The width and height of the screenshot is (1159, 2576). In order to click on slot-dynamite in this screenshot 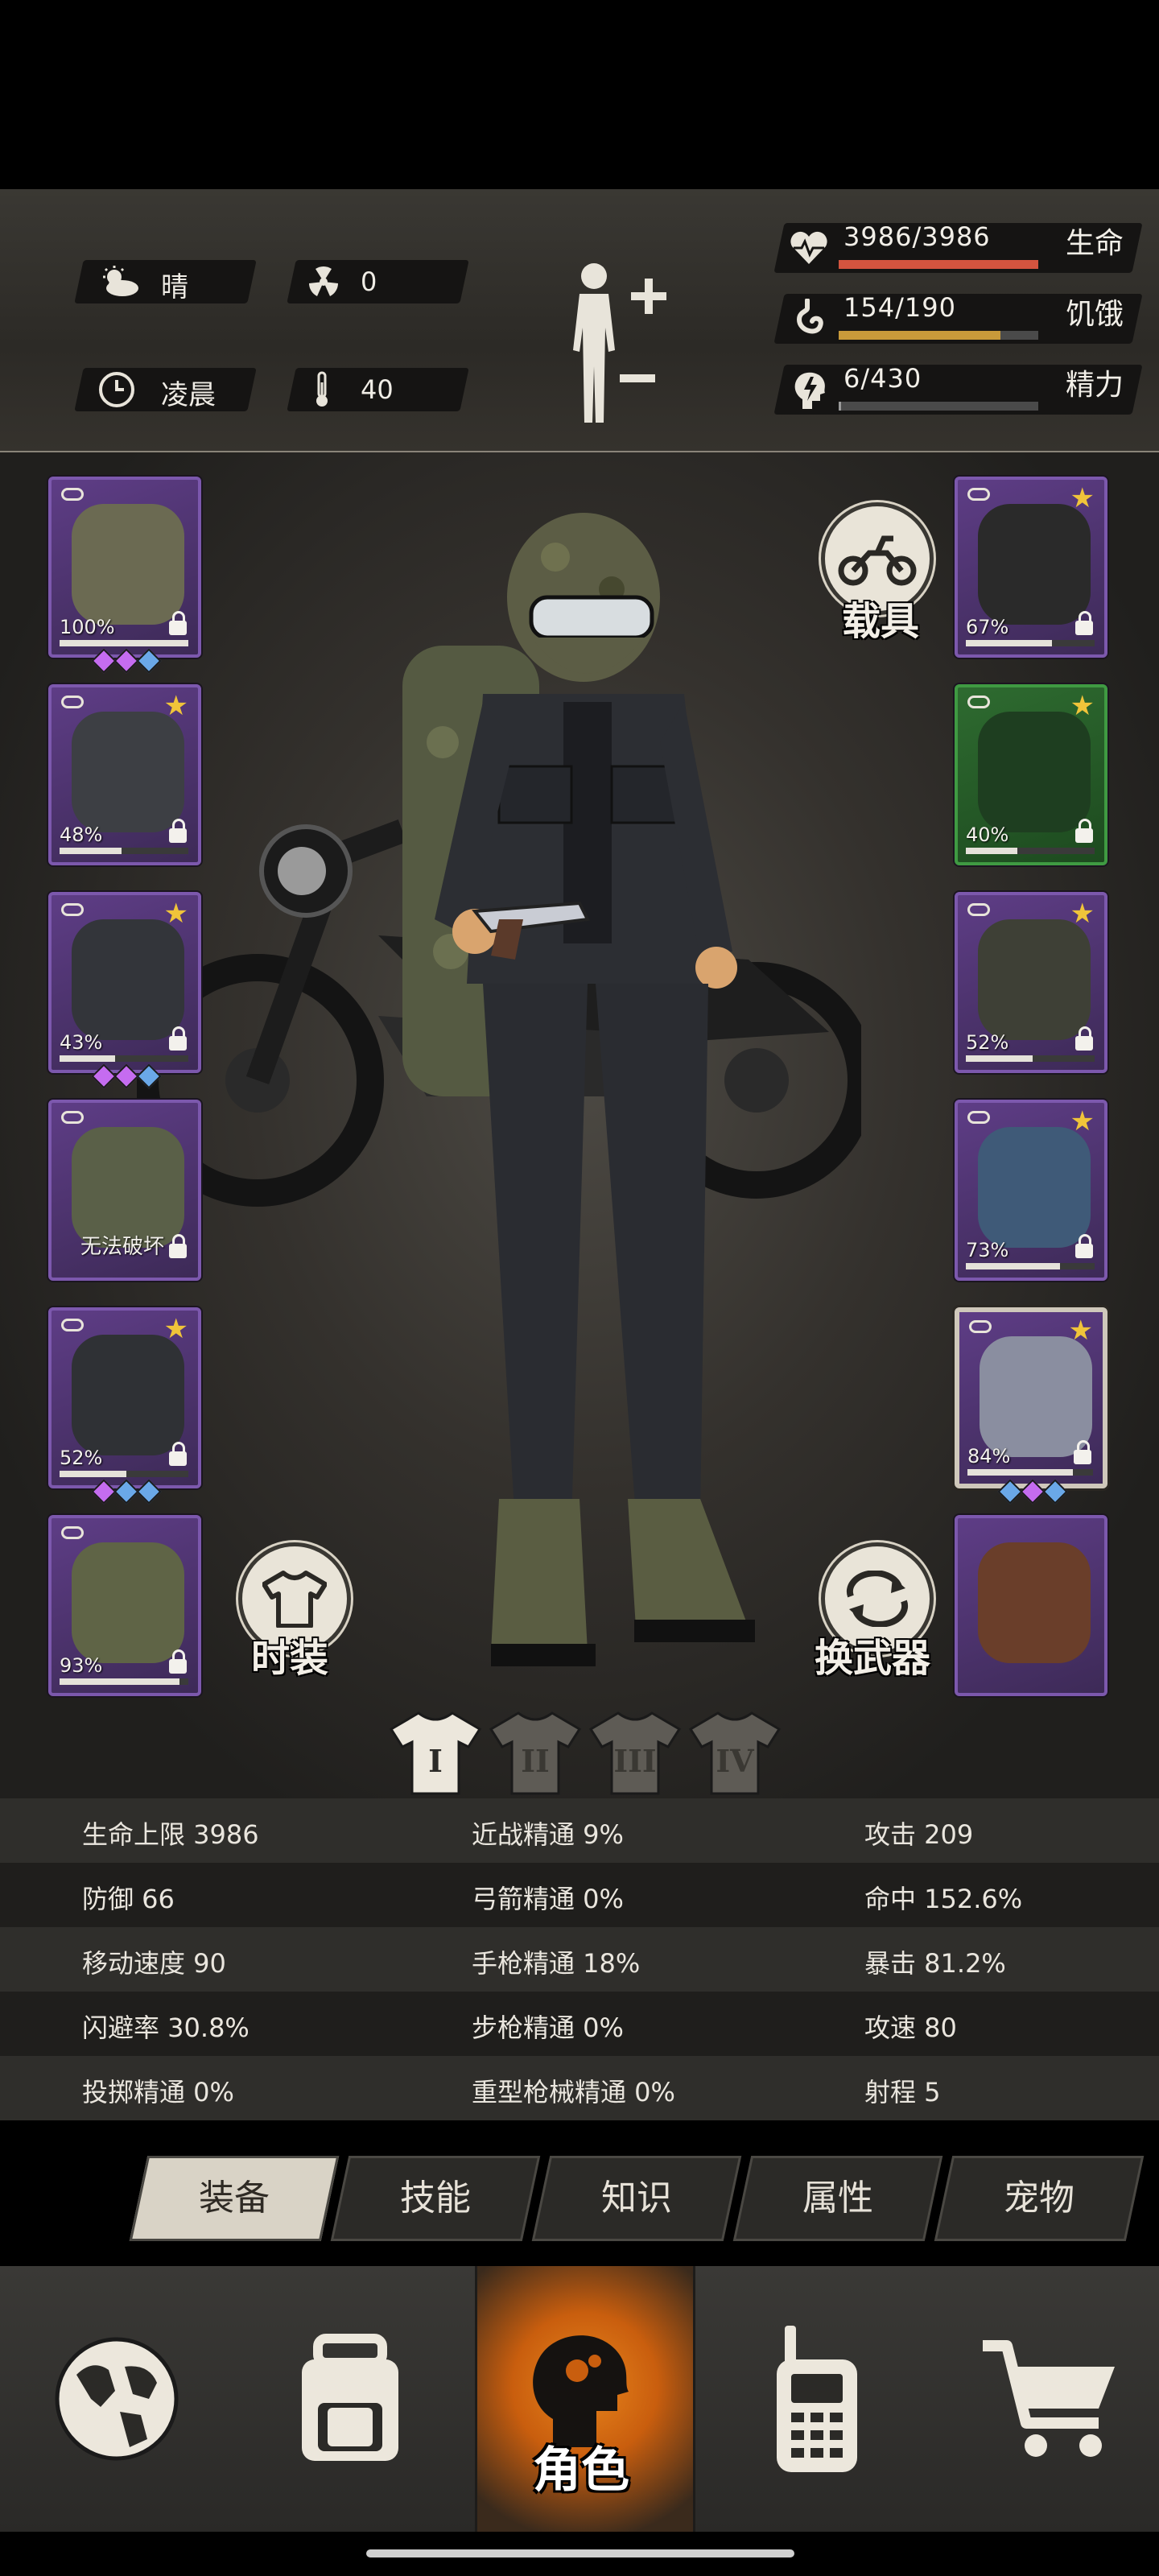, I will do `click(1031, 1605)`.